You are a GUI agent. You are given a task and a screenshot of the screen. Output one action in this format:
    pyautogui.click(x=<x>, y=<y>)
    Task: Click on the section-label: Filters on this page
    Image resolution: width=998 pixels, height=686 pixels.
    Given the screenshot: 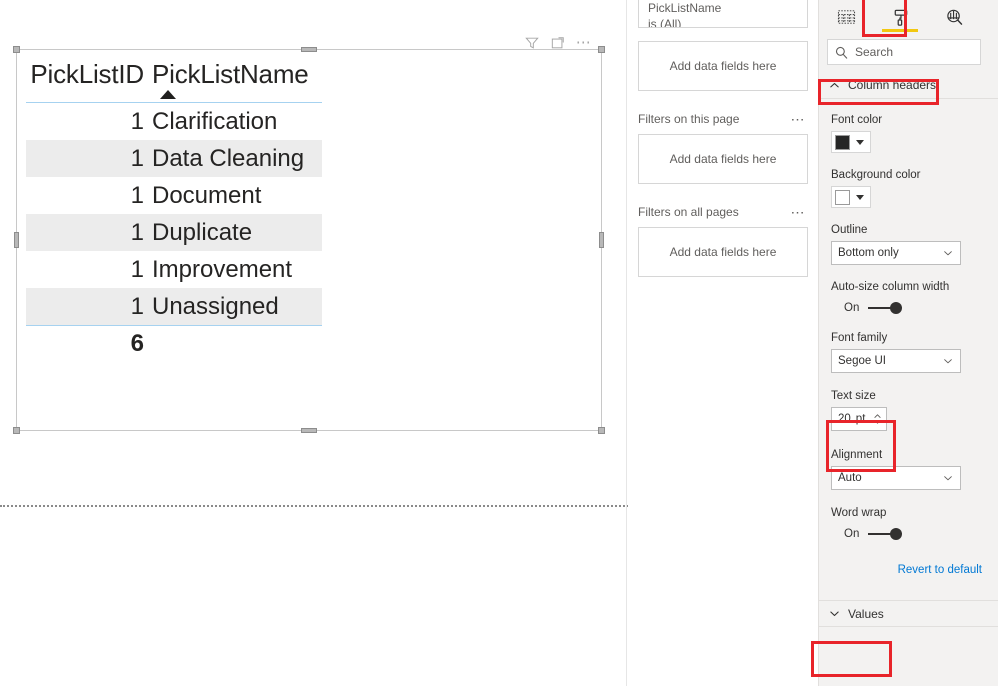 What is the action you would take?
    pyautogui.click(x=689, y=119)
    